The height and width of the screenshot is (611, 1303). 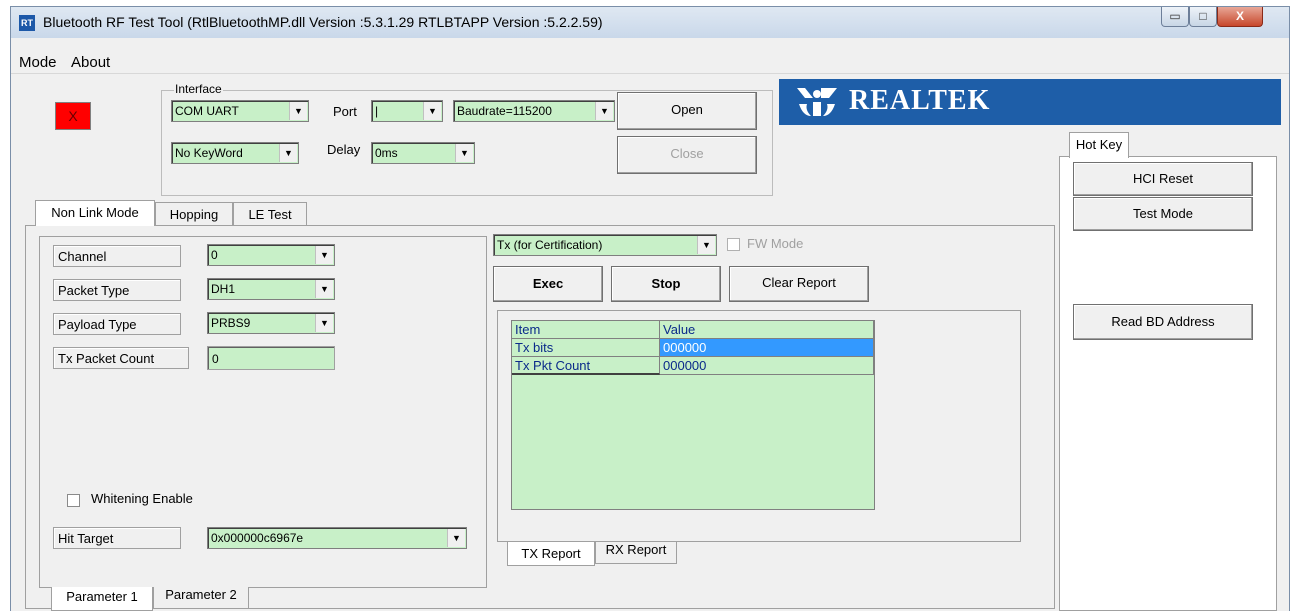 I want to click on test-mode-label: Test Mode, so click(x=1163, y=213).